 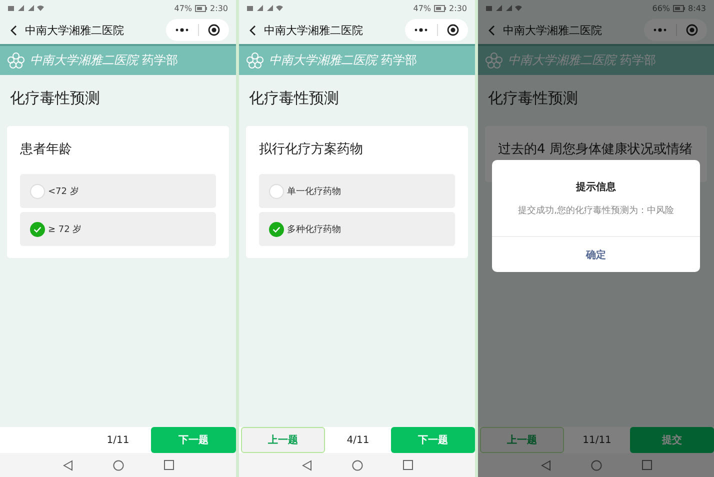 What do you see at coordinates (118, 191) in the screenshot?
I see `answer-option: <72 岁` at bounding box center [118, 191].